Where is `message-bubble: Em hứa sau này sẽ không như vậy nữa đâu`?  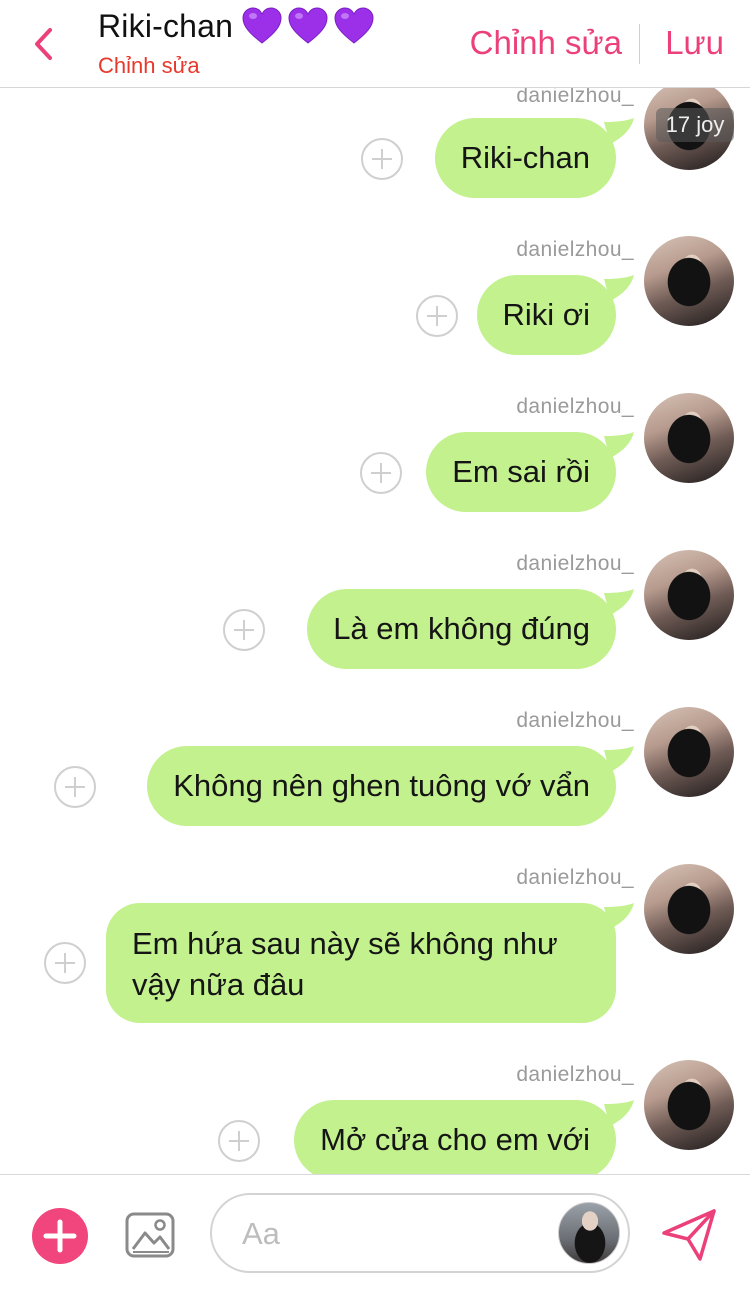 message-bubble: Em hứa sau này sẽ không như vậy nữa đâu is located at coordinates (361, 963).